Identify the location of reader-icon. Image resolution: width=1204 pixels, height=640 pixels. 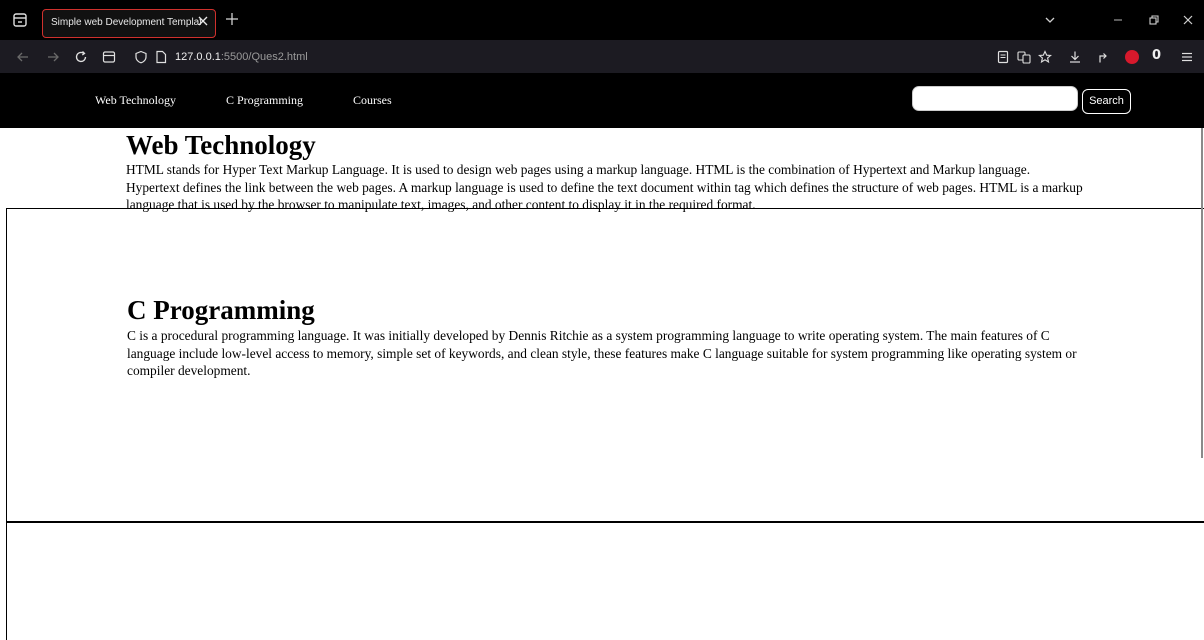
(1003, 57).